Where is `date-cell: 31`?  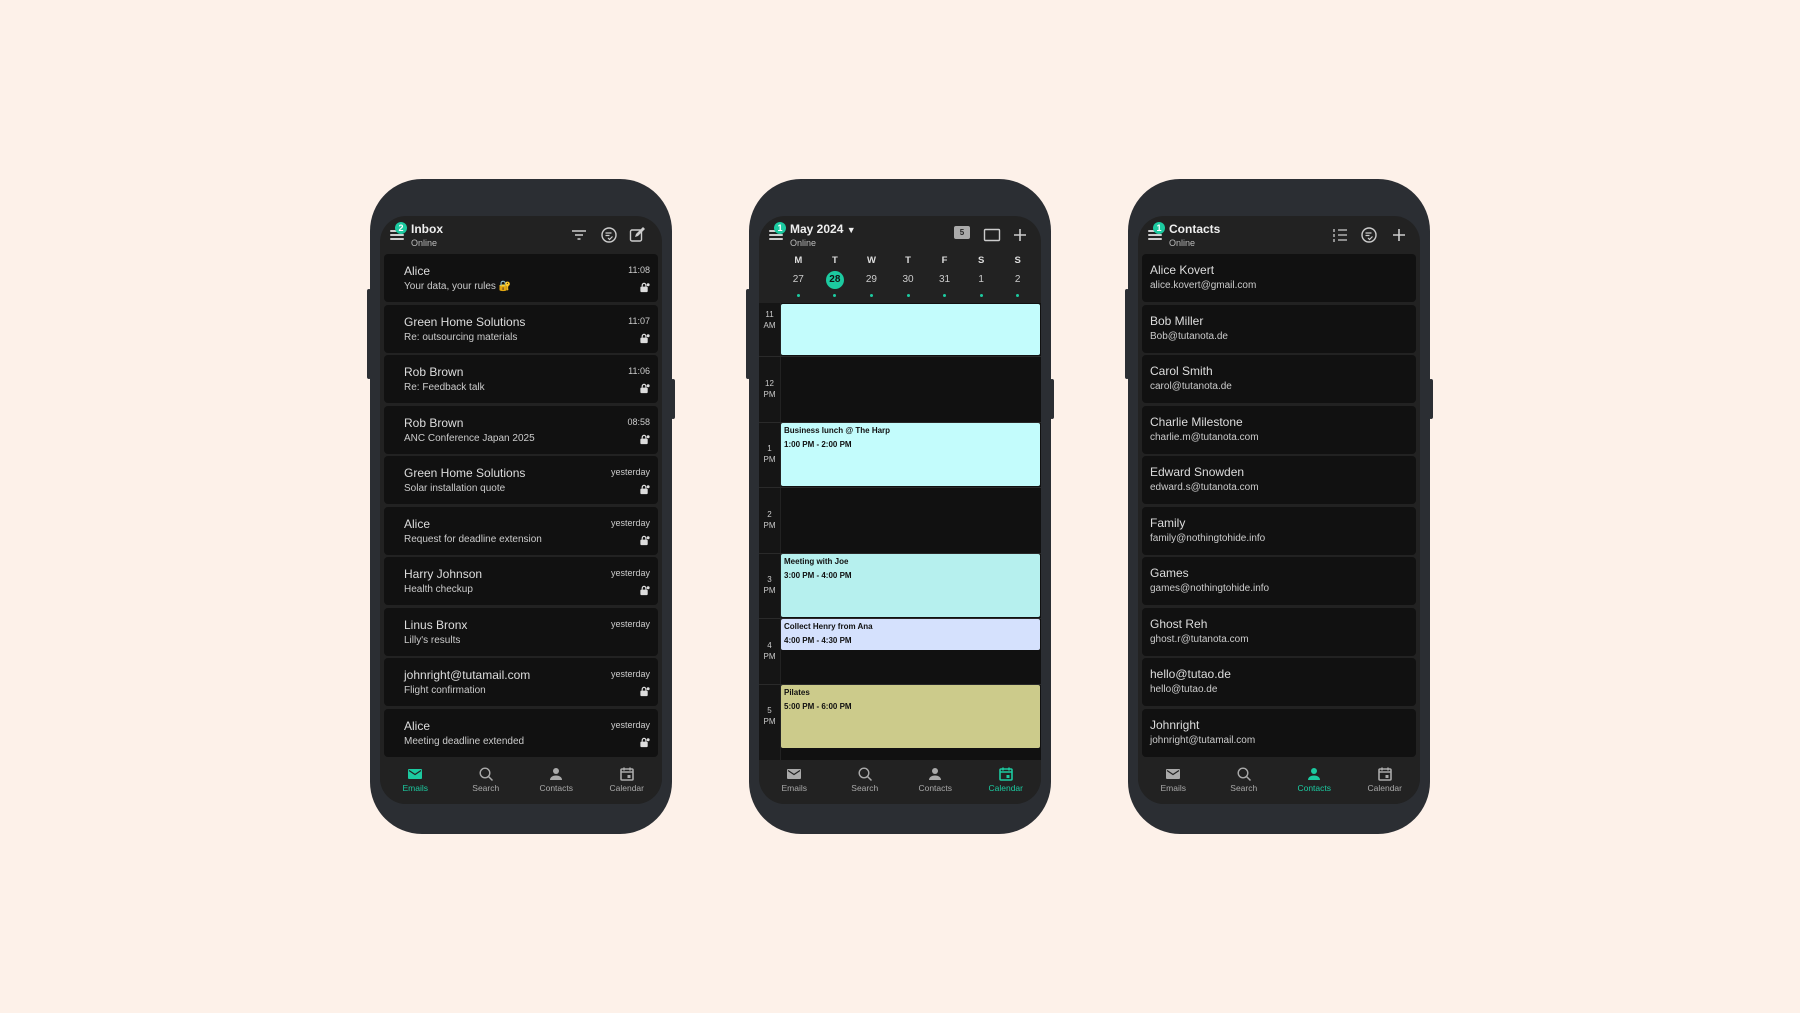
date-cell: 31 is located at coordinates (945, 280).